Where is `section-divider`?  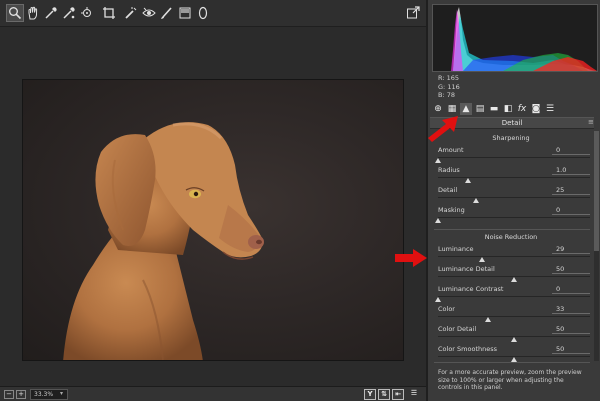 section-divider is located at coordinates (512, 229).